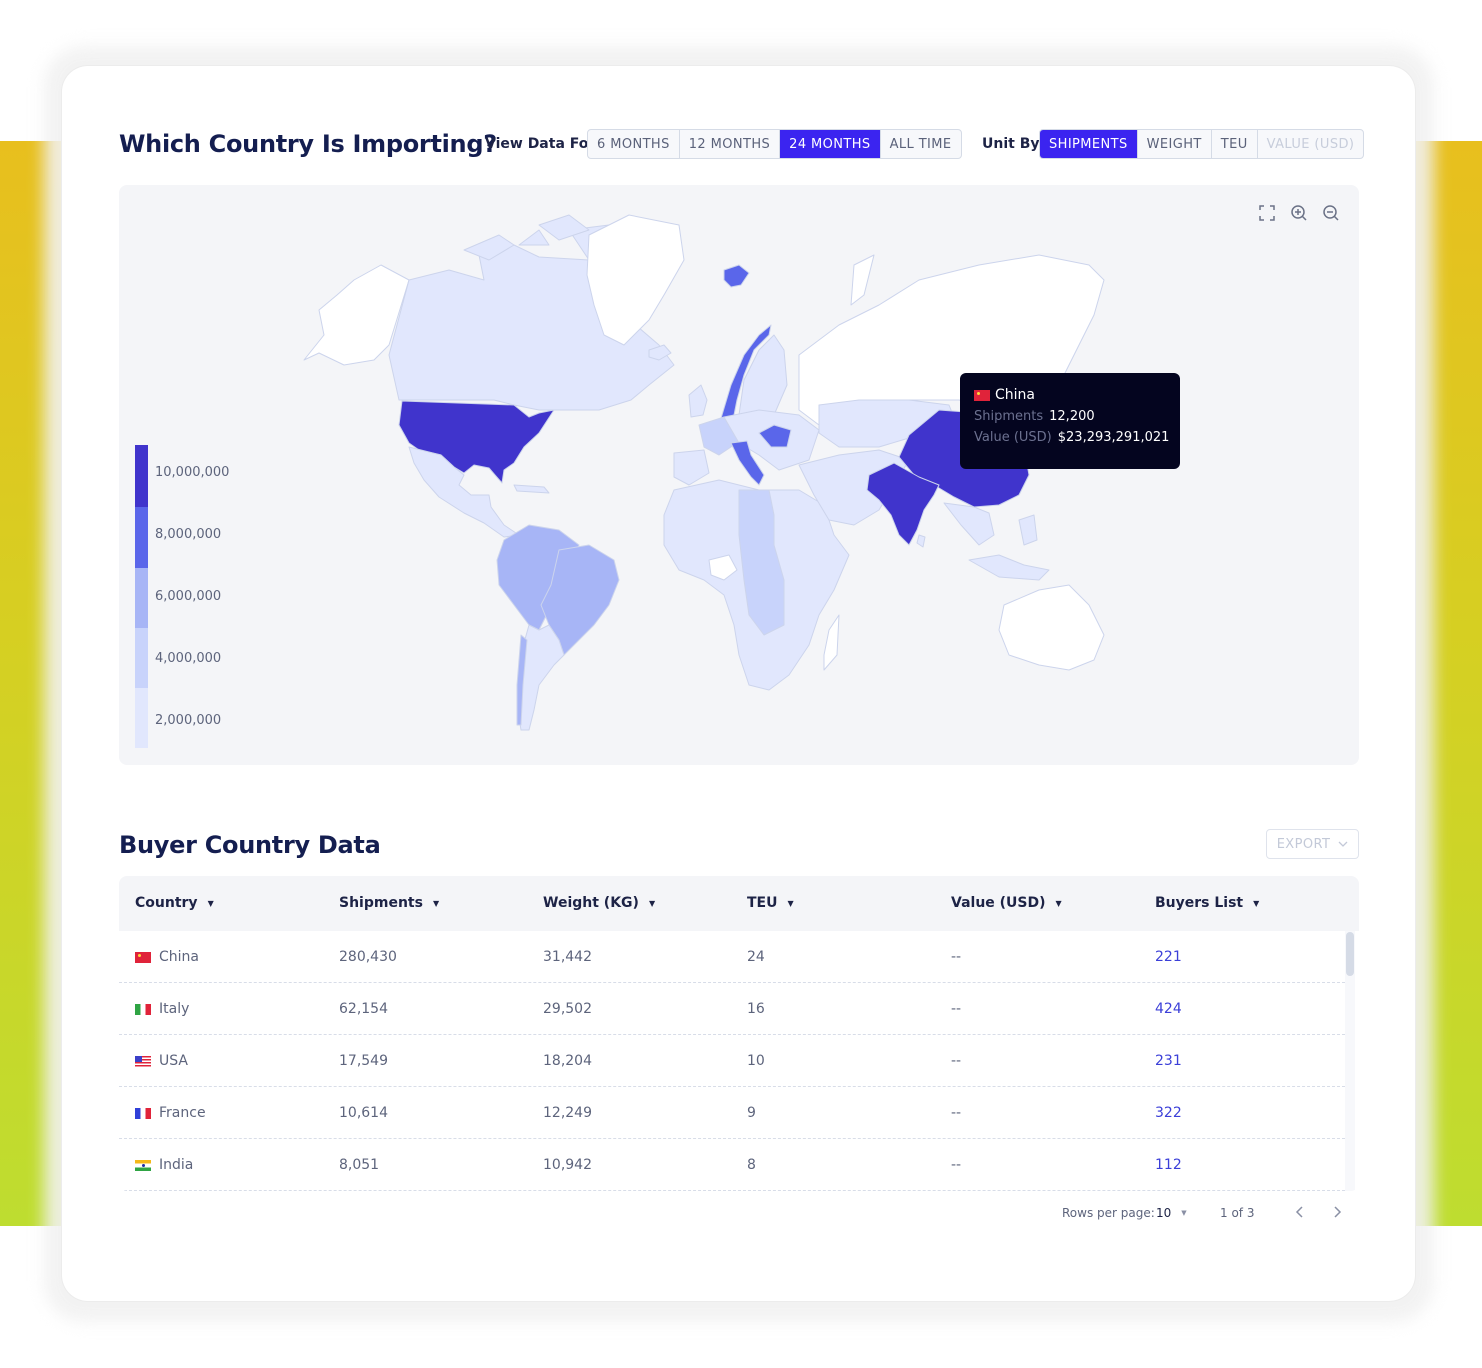 The image size is (1482, 1368). I want to click on table-row: Italy 62,154 29,502 16 -- 424, so click(732, 1009).